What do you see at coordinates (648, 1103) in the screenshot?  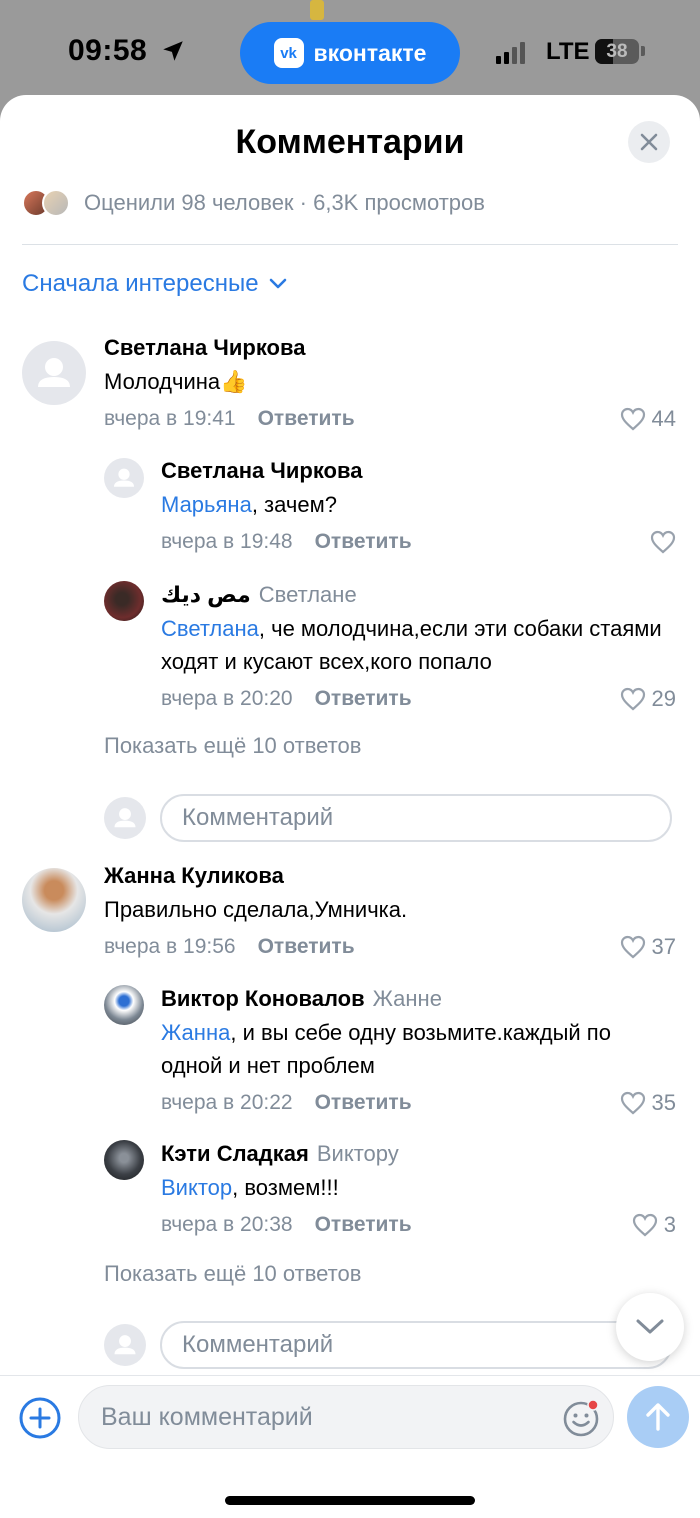 I see `like-button: 35` at bounding box center [648, 1103].